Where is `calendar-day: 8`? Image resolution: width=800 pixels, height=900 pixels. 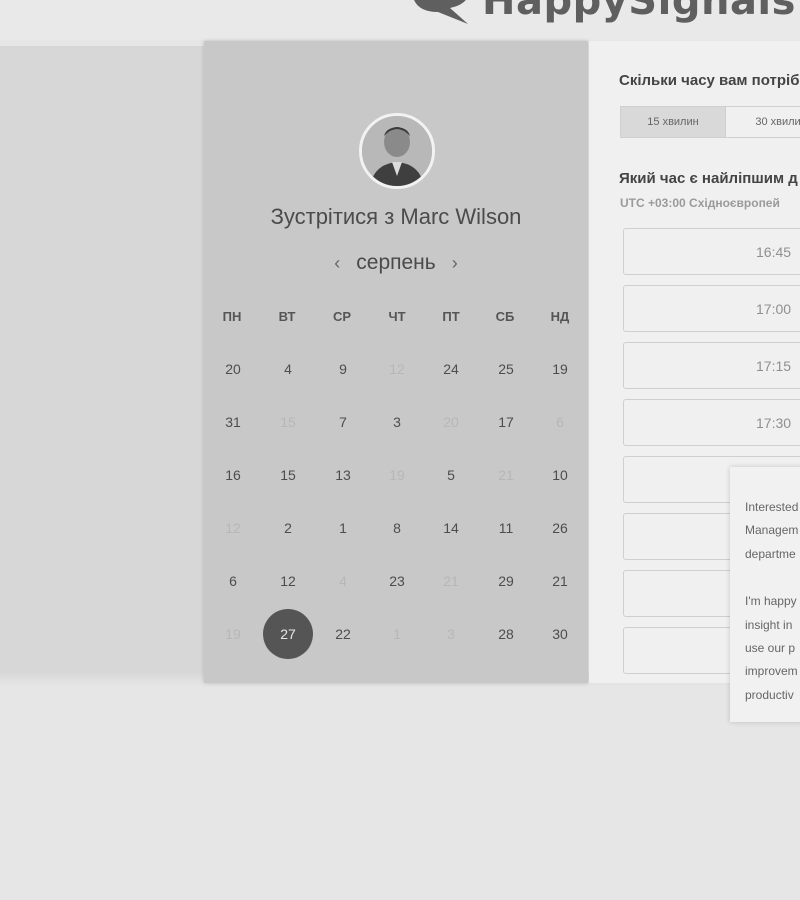
calendar-day: 8 is located at coordinates (397, 528).